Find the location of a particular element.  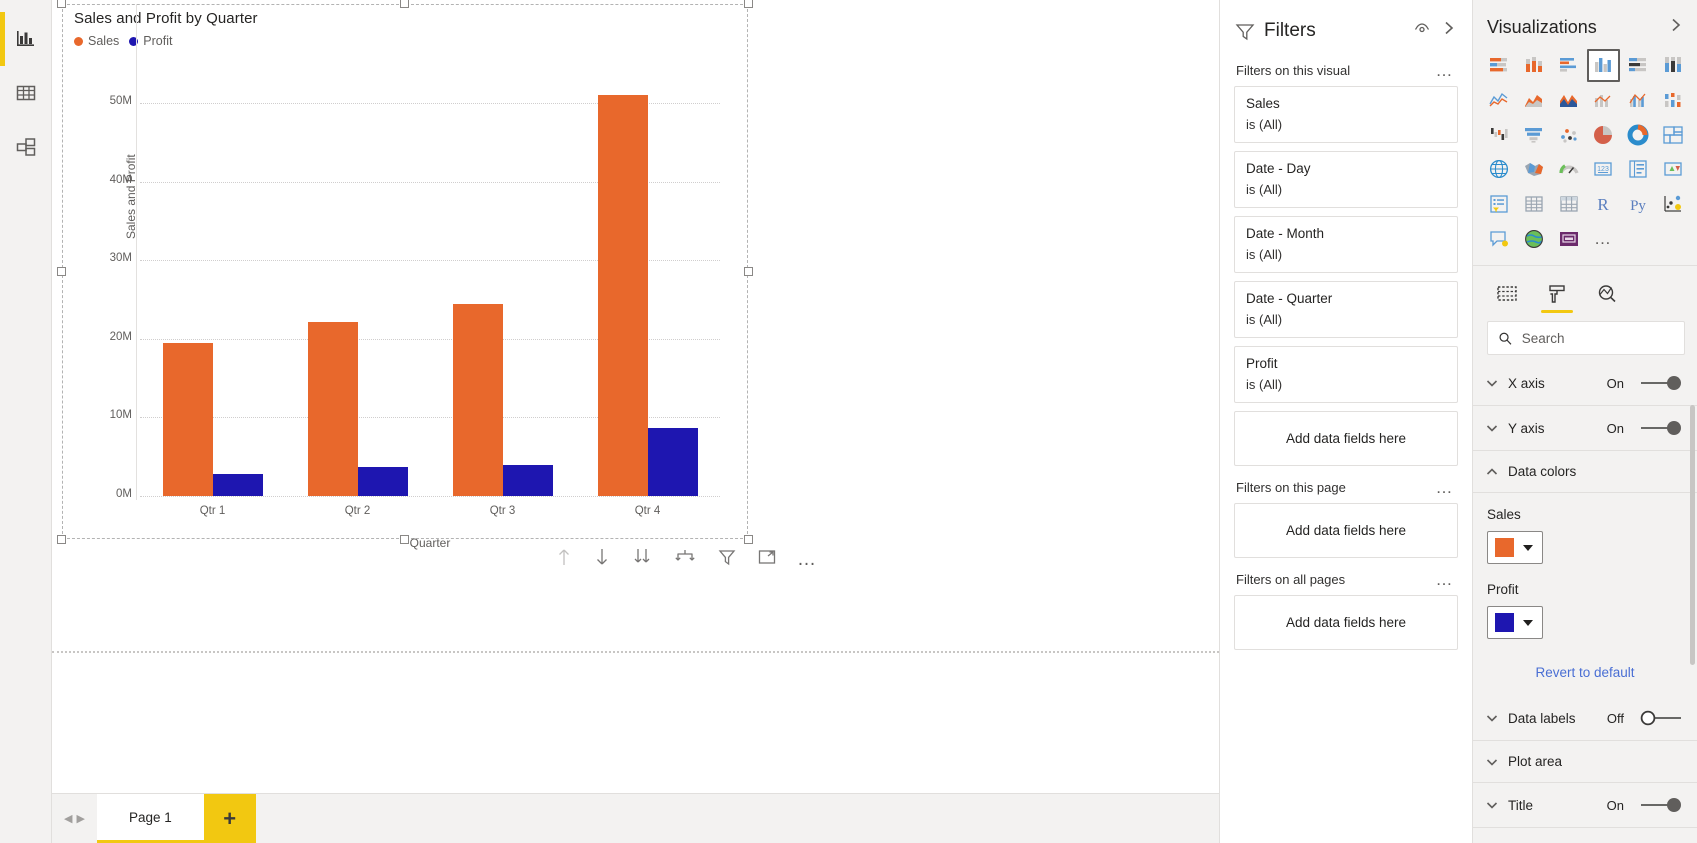

viz-type-stacked-bar-chart is located at coordinates (1499, 65).